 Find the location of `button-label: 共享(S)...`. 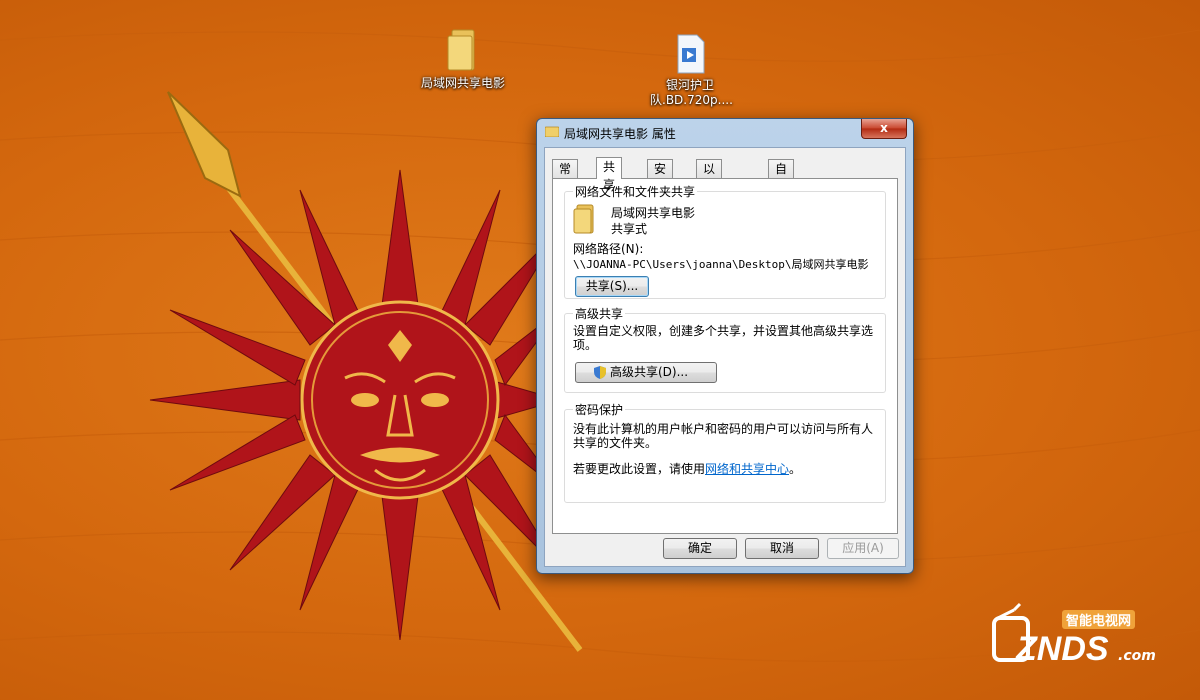

button-label: 共享(S)... is located at coordinates (612, 286).